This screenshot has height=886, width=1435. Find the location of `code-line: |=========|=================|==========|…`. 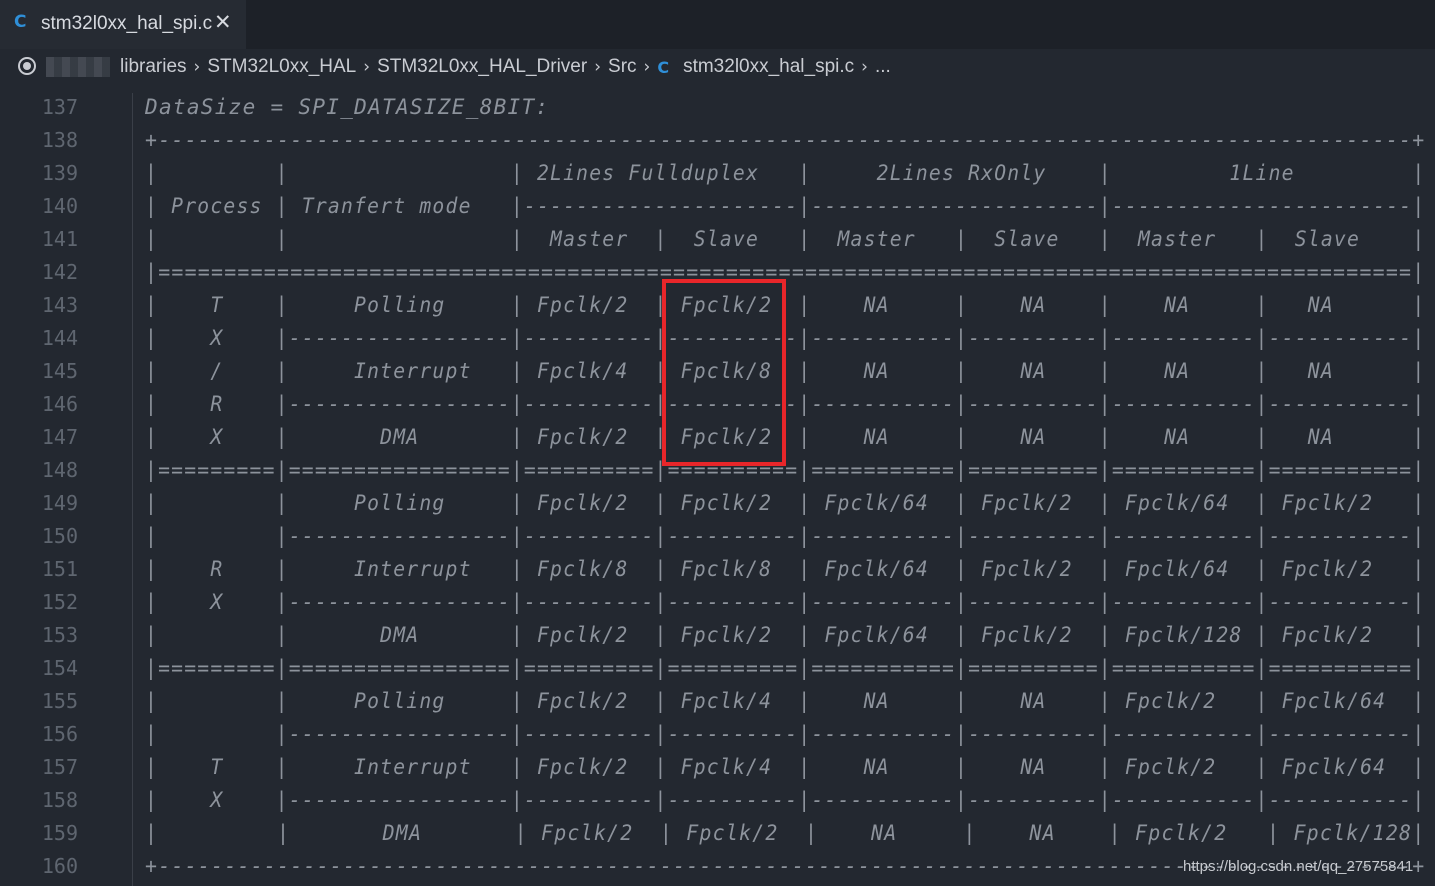

code-line: |=========|=================|==========|… is located at coordinates (785, 668).